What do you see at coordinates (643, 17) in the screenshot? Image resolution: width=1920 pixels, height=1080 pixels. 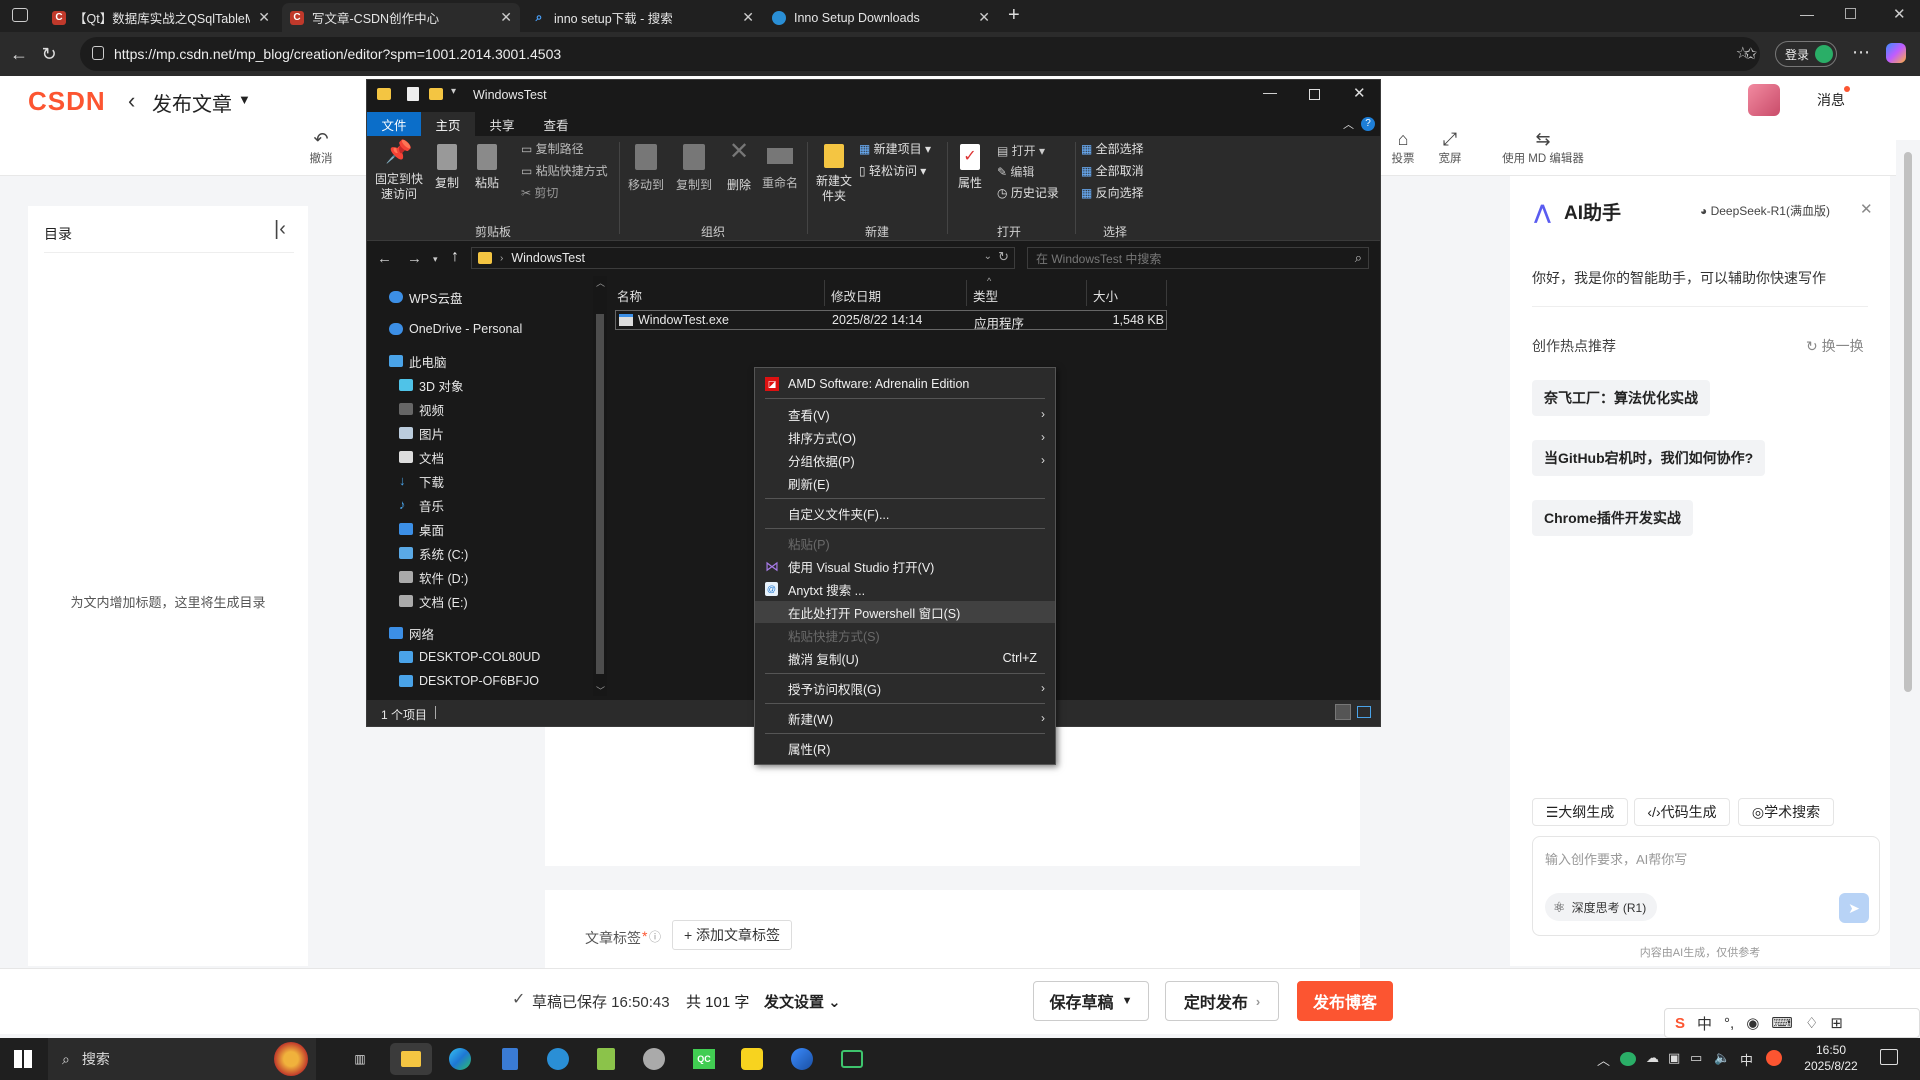 I see `tab-search: ⌕ inno setup下载 - 搜索 ✕` at bounding box center [643, 17].